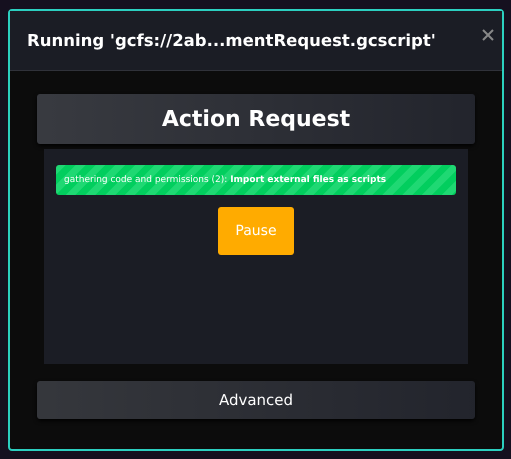 The height and width of the screenshot is (459, 511). Describe the element at coordinates (488, 35) in the screenshot. I see `close-icon` at that location.